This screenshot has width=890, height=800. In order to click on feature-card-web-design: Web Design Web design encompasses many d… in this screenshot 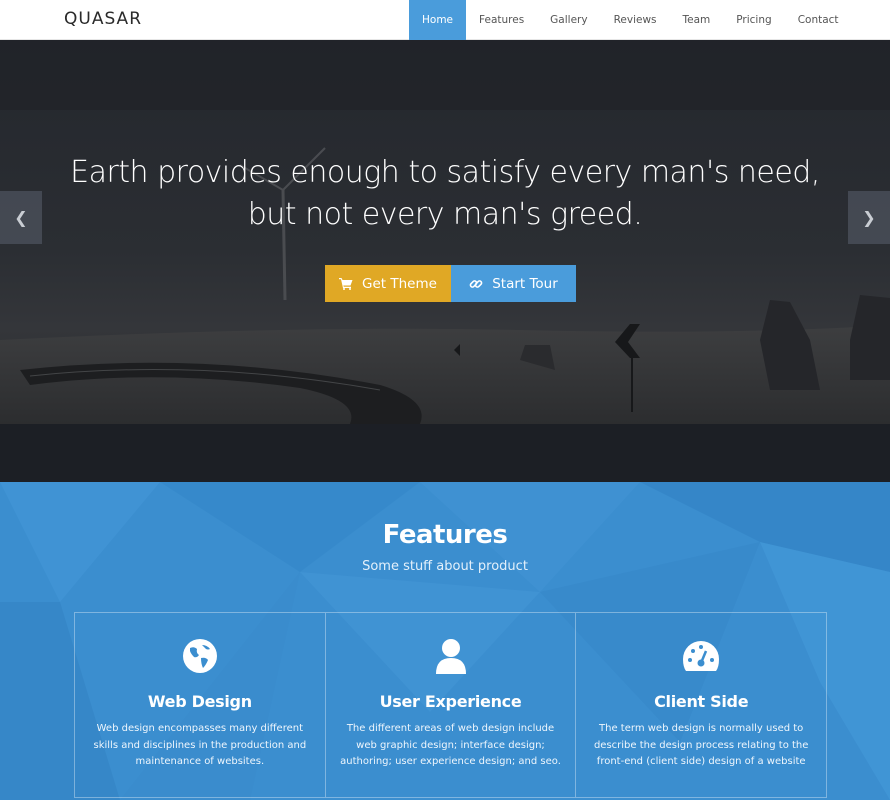, I will do `click(200, 705)`.